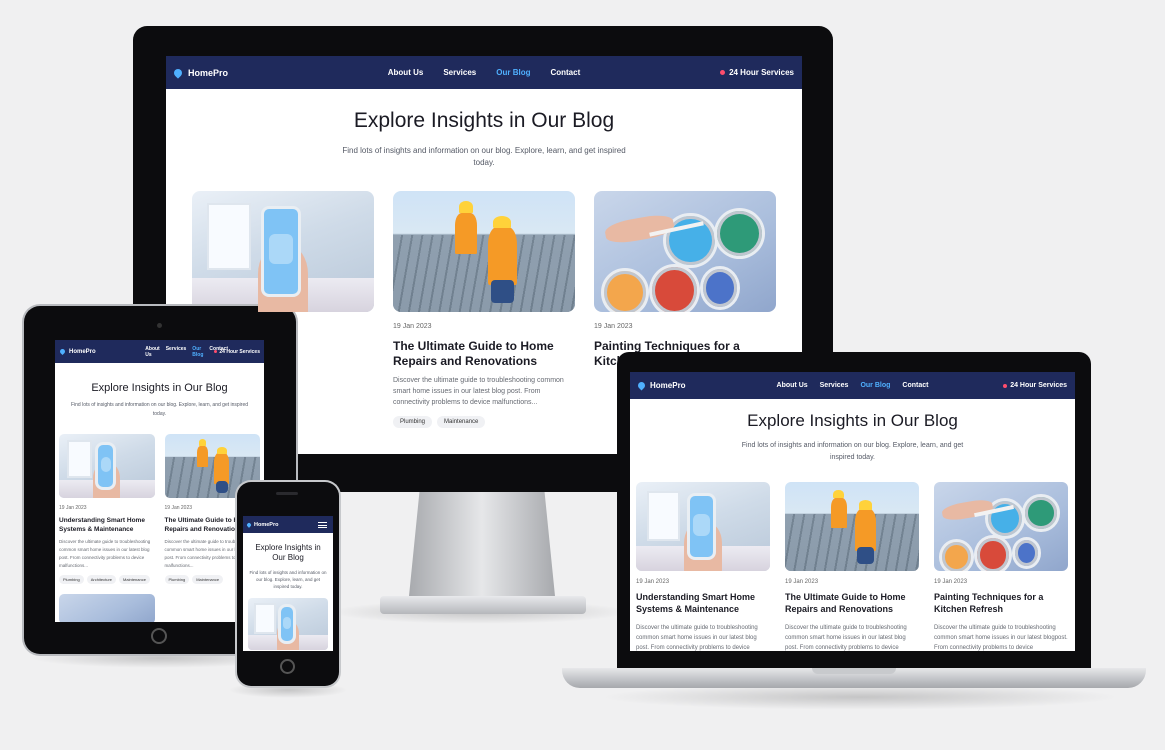 Image resolution: width=1165 pixels, height=750 pixels. What do you see at coordinates (322, 524) in the screenshot?
I see `hamburger-menu-icon` at bounding box center [322, 524].